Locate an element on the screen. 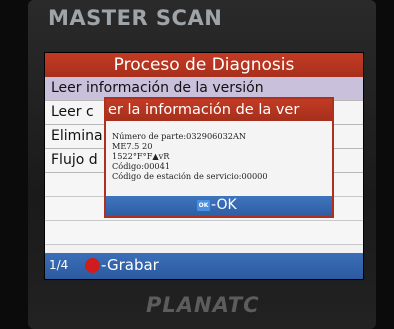 The width and height of the screenshot is (394, 329). coding-variant-line: 1522°F°F▲vR is located at coordinates (141, 156).